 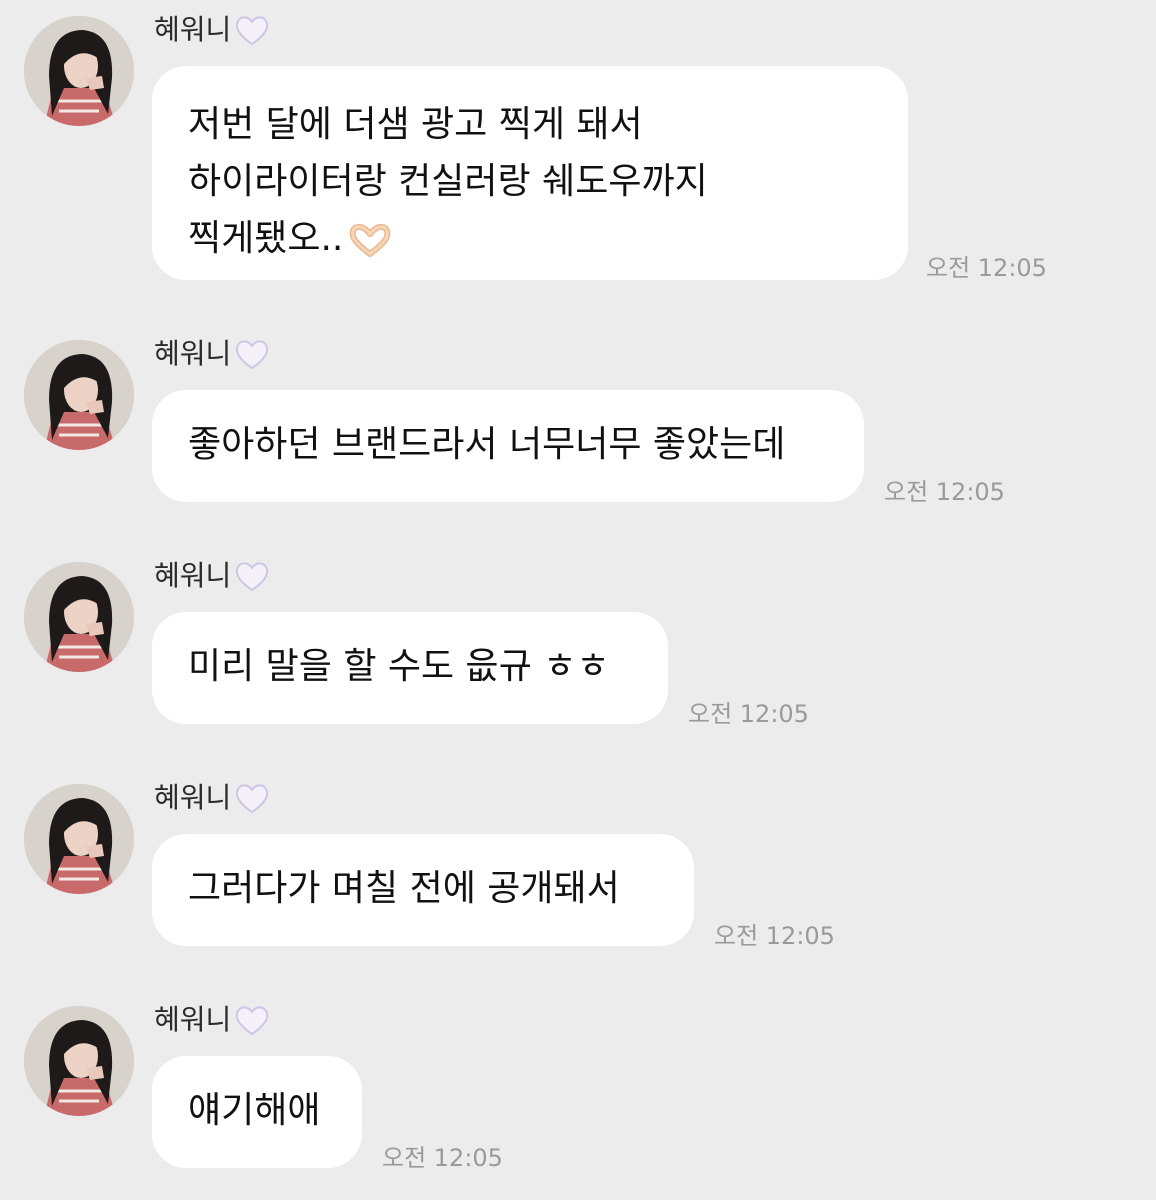 I want to click on message-bubble: 그러다가 며칠 전에 공개돼서, so click(x=423, y=890).